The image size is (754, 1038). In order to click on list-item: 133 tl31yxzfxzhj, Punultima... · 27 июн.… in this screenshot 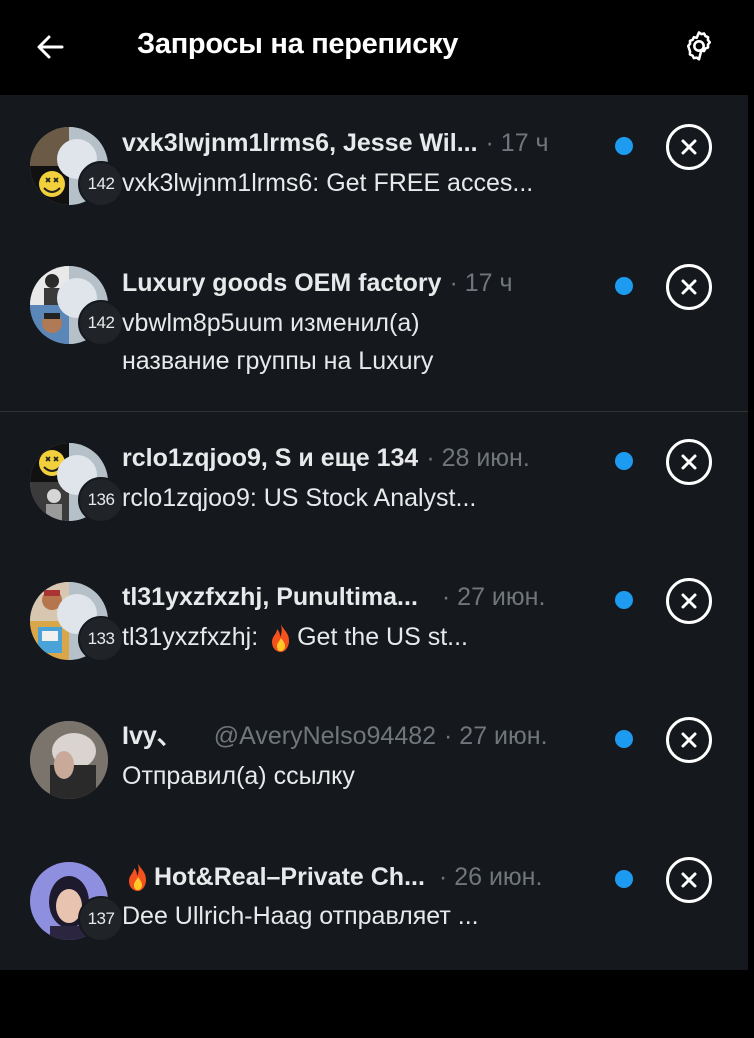, I will do `click(374, 620)`.